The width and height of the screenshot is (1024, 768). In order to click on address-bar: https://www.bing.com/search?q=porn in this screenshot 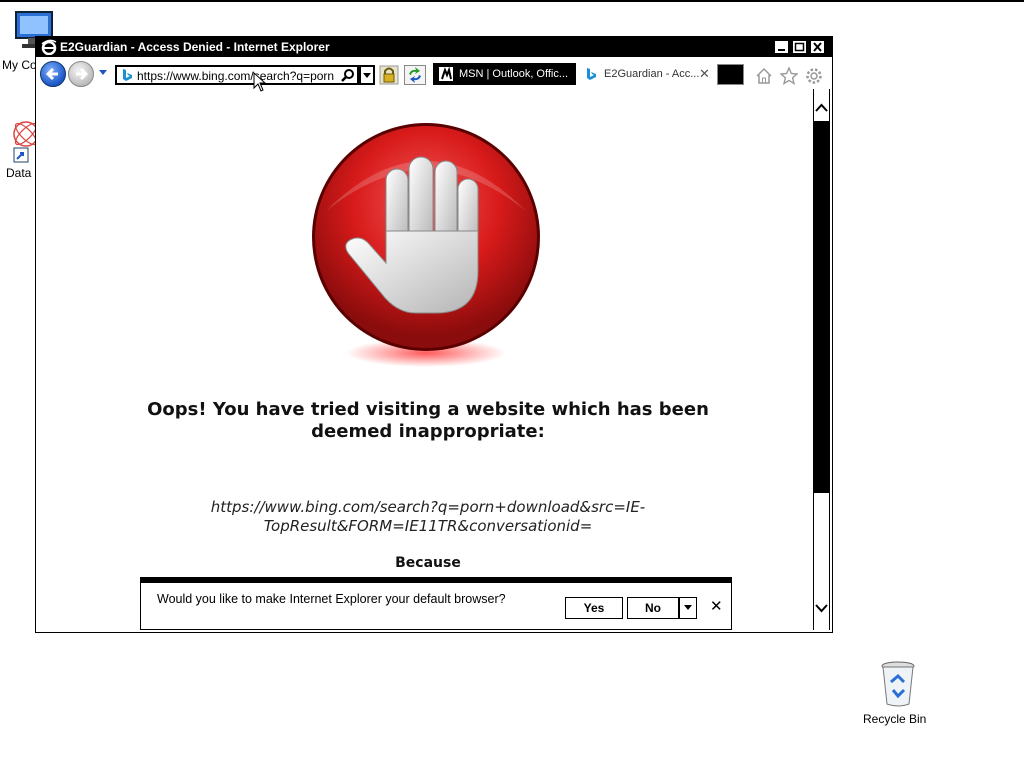, I will do `click(237, 75)`.